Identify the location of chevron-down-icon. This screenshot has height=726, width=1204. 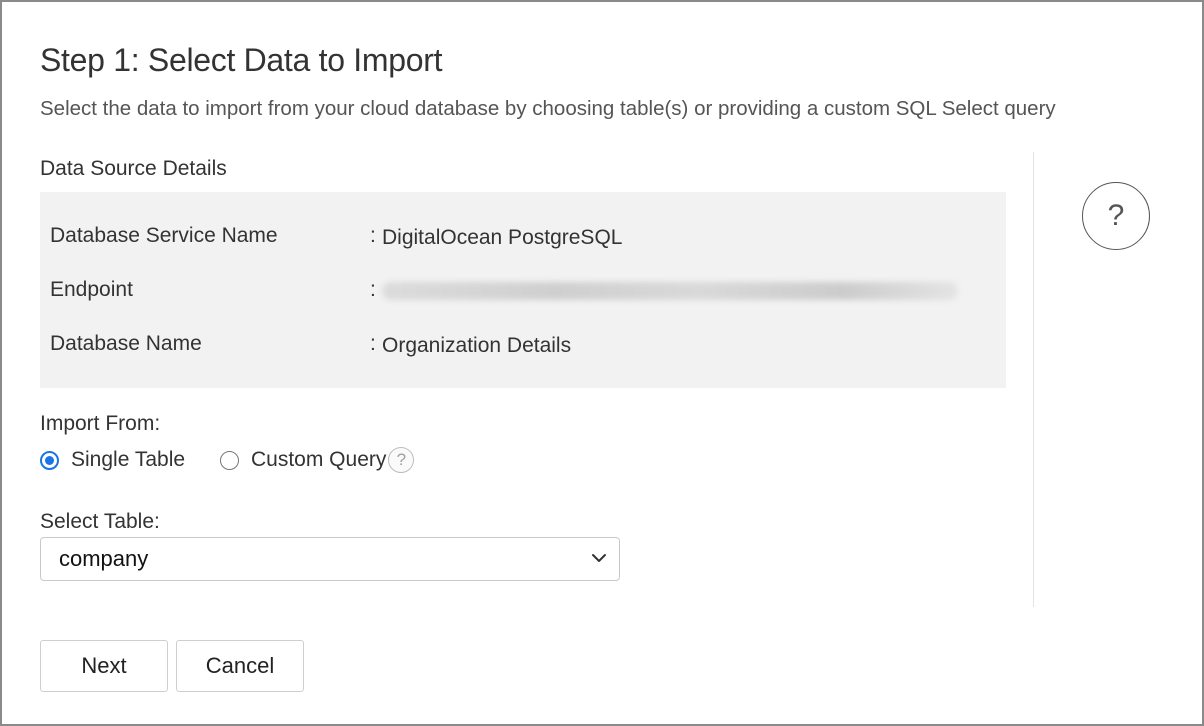
(599, 558).